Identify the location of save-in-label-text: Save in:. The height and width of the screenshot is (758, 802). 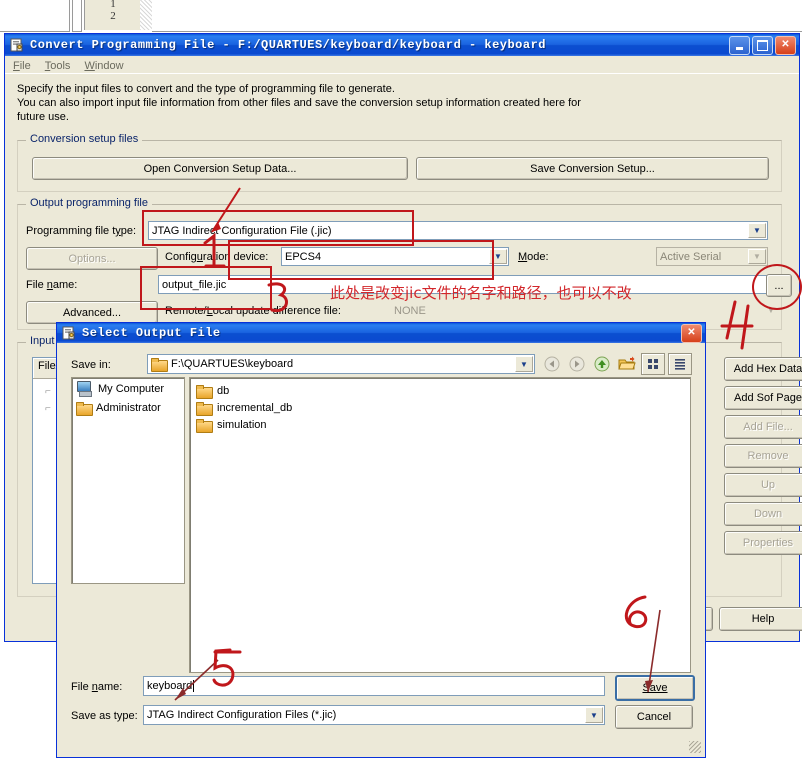
(91, 365).